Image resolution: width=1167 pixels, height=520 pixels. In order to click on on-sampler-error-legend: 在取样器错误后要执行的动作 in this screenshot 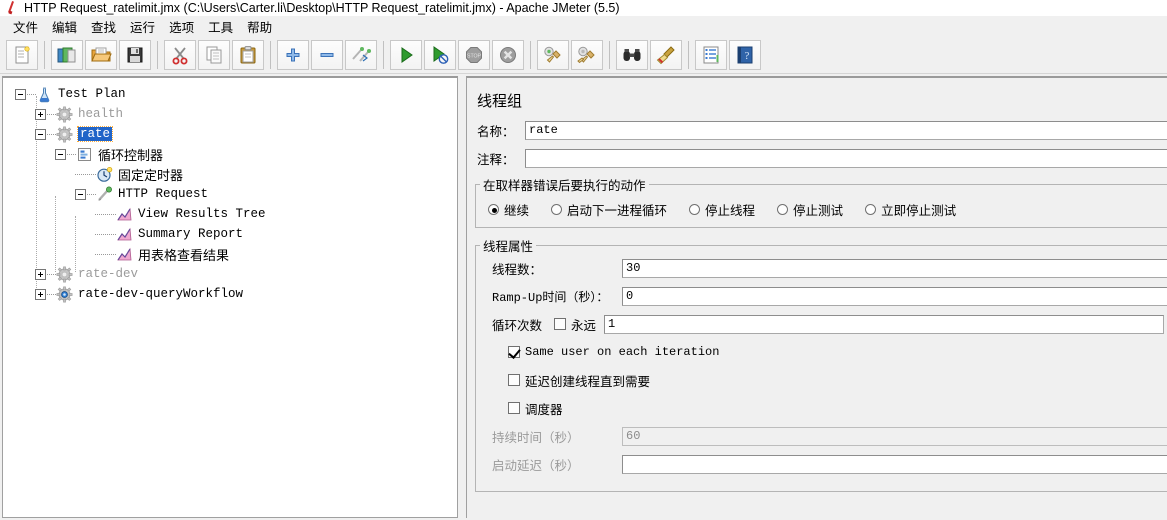, I will do `click(564, 185)`.